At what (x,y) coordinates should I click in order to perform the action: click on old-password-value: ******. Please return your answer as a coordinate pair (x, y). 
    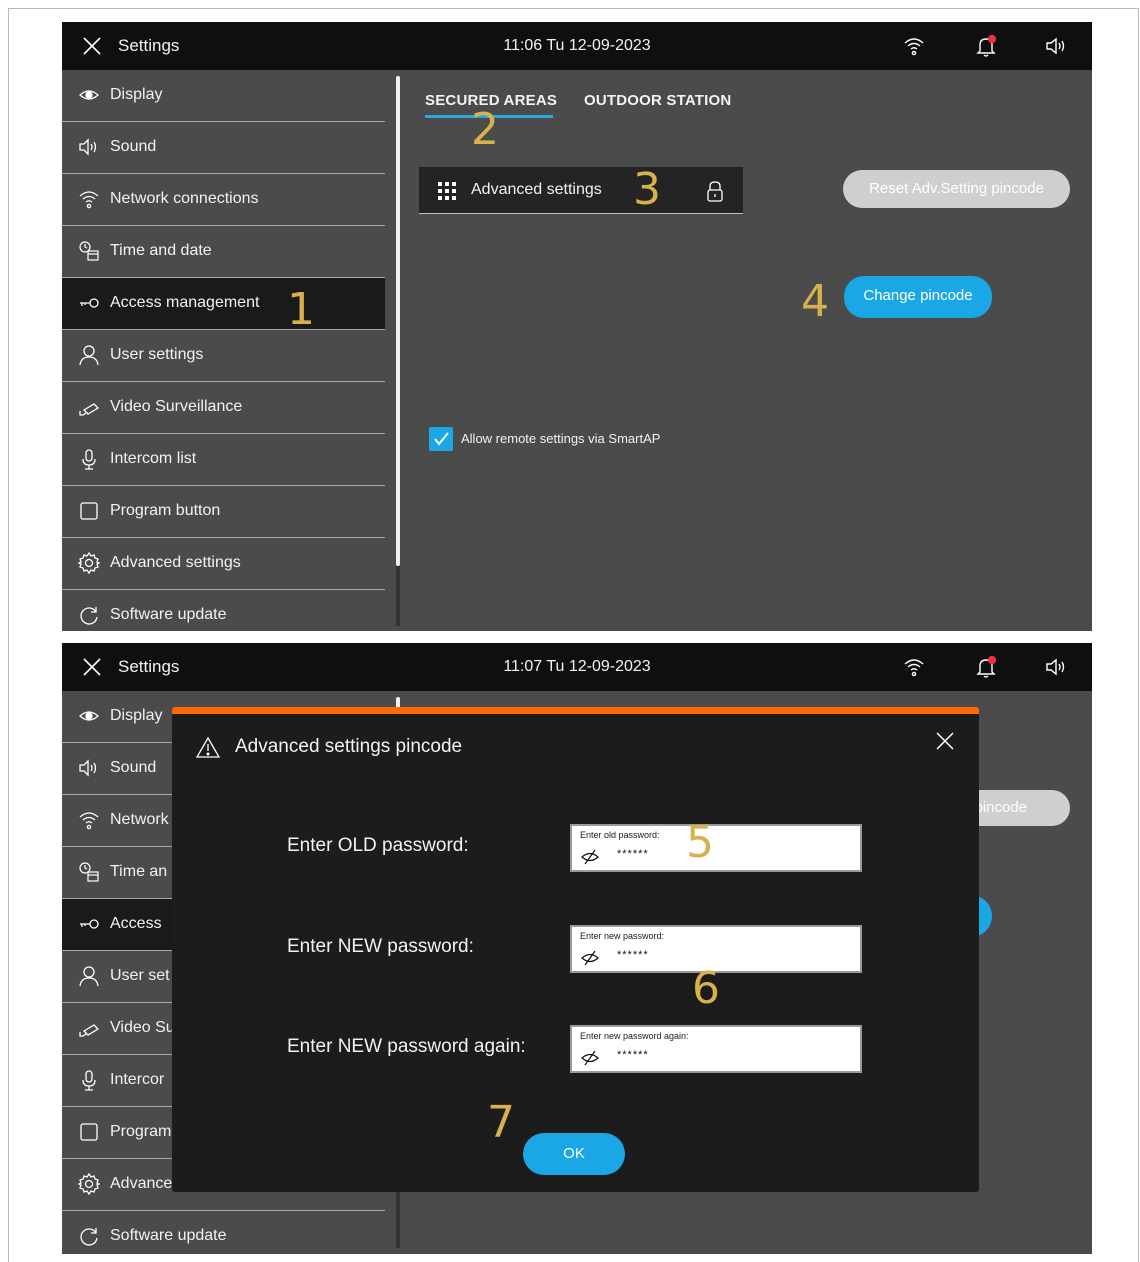
    Looking at the image, I should click on (633, 854).